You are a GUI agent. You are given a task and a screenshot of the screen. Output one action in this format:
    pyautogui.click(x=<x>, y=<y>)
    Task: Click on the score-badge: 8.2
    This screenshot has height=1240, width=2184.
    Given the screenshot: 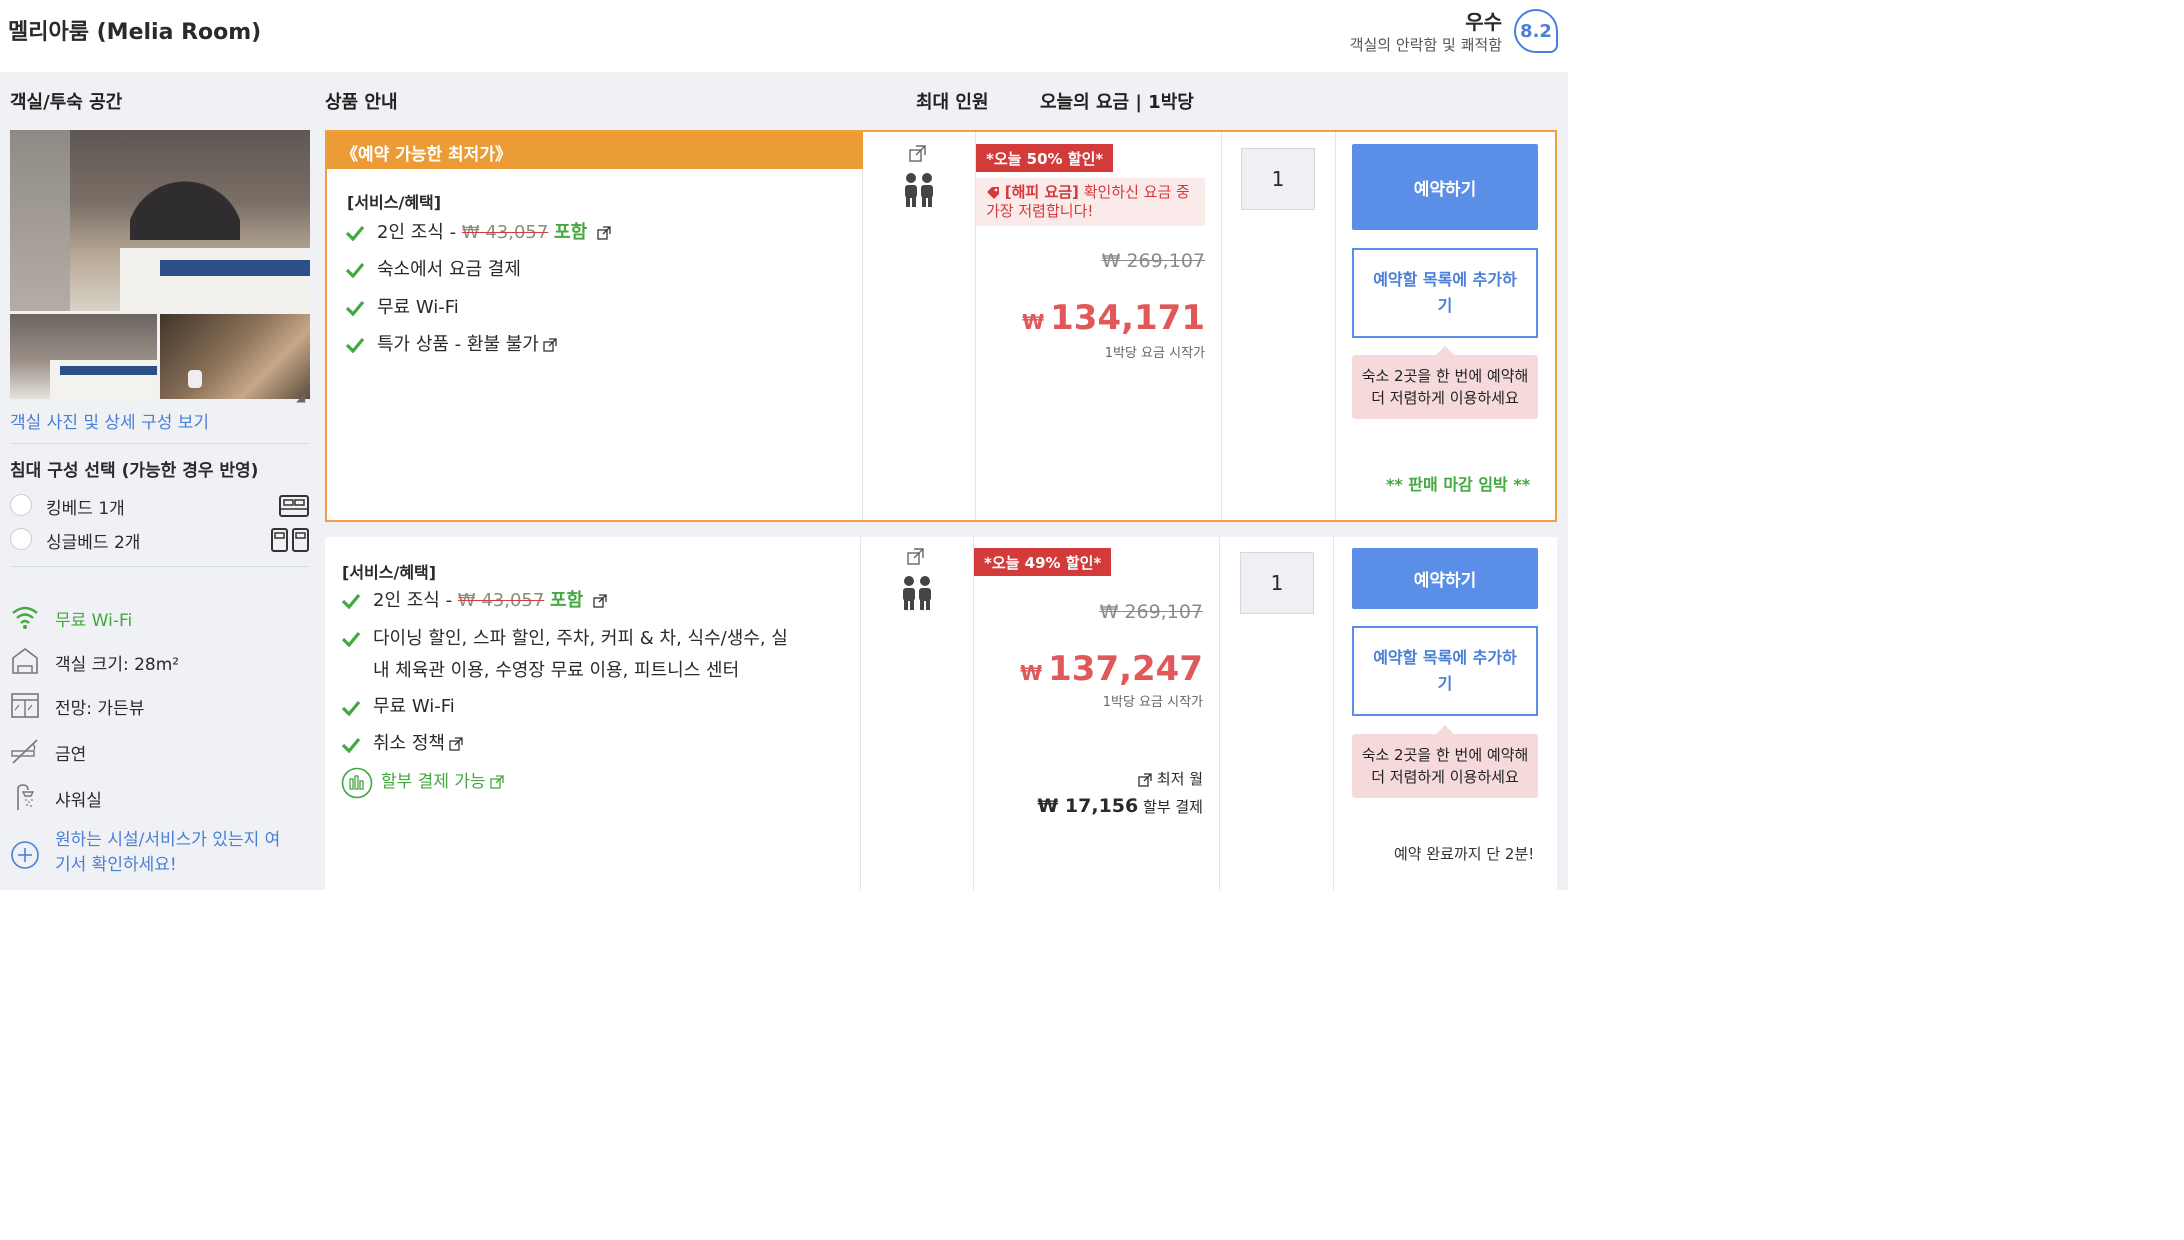 What is the action you would take?
    pyautogui.click(x=1536, y=31)
    